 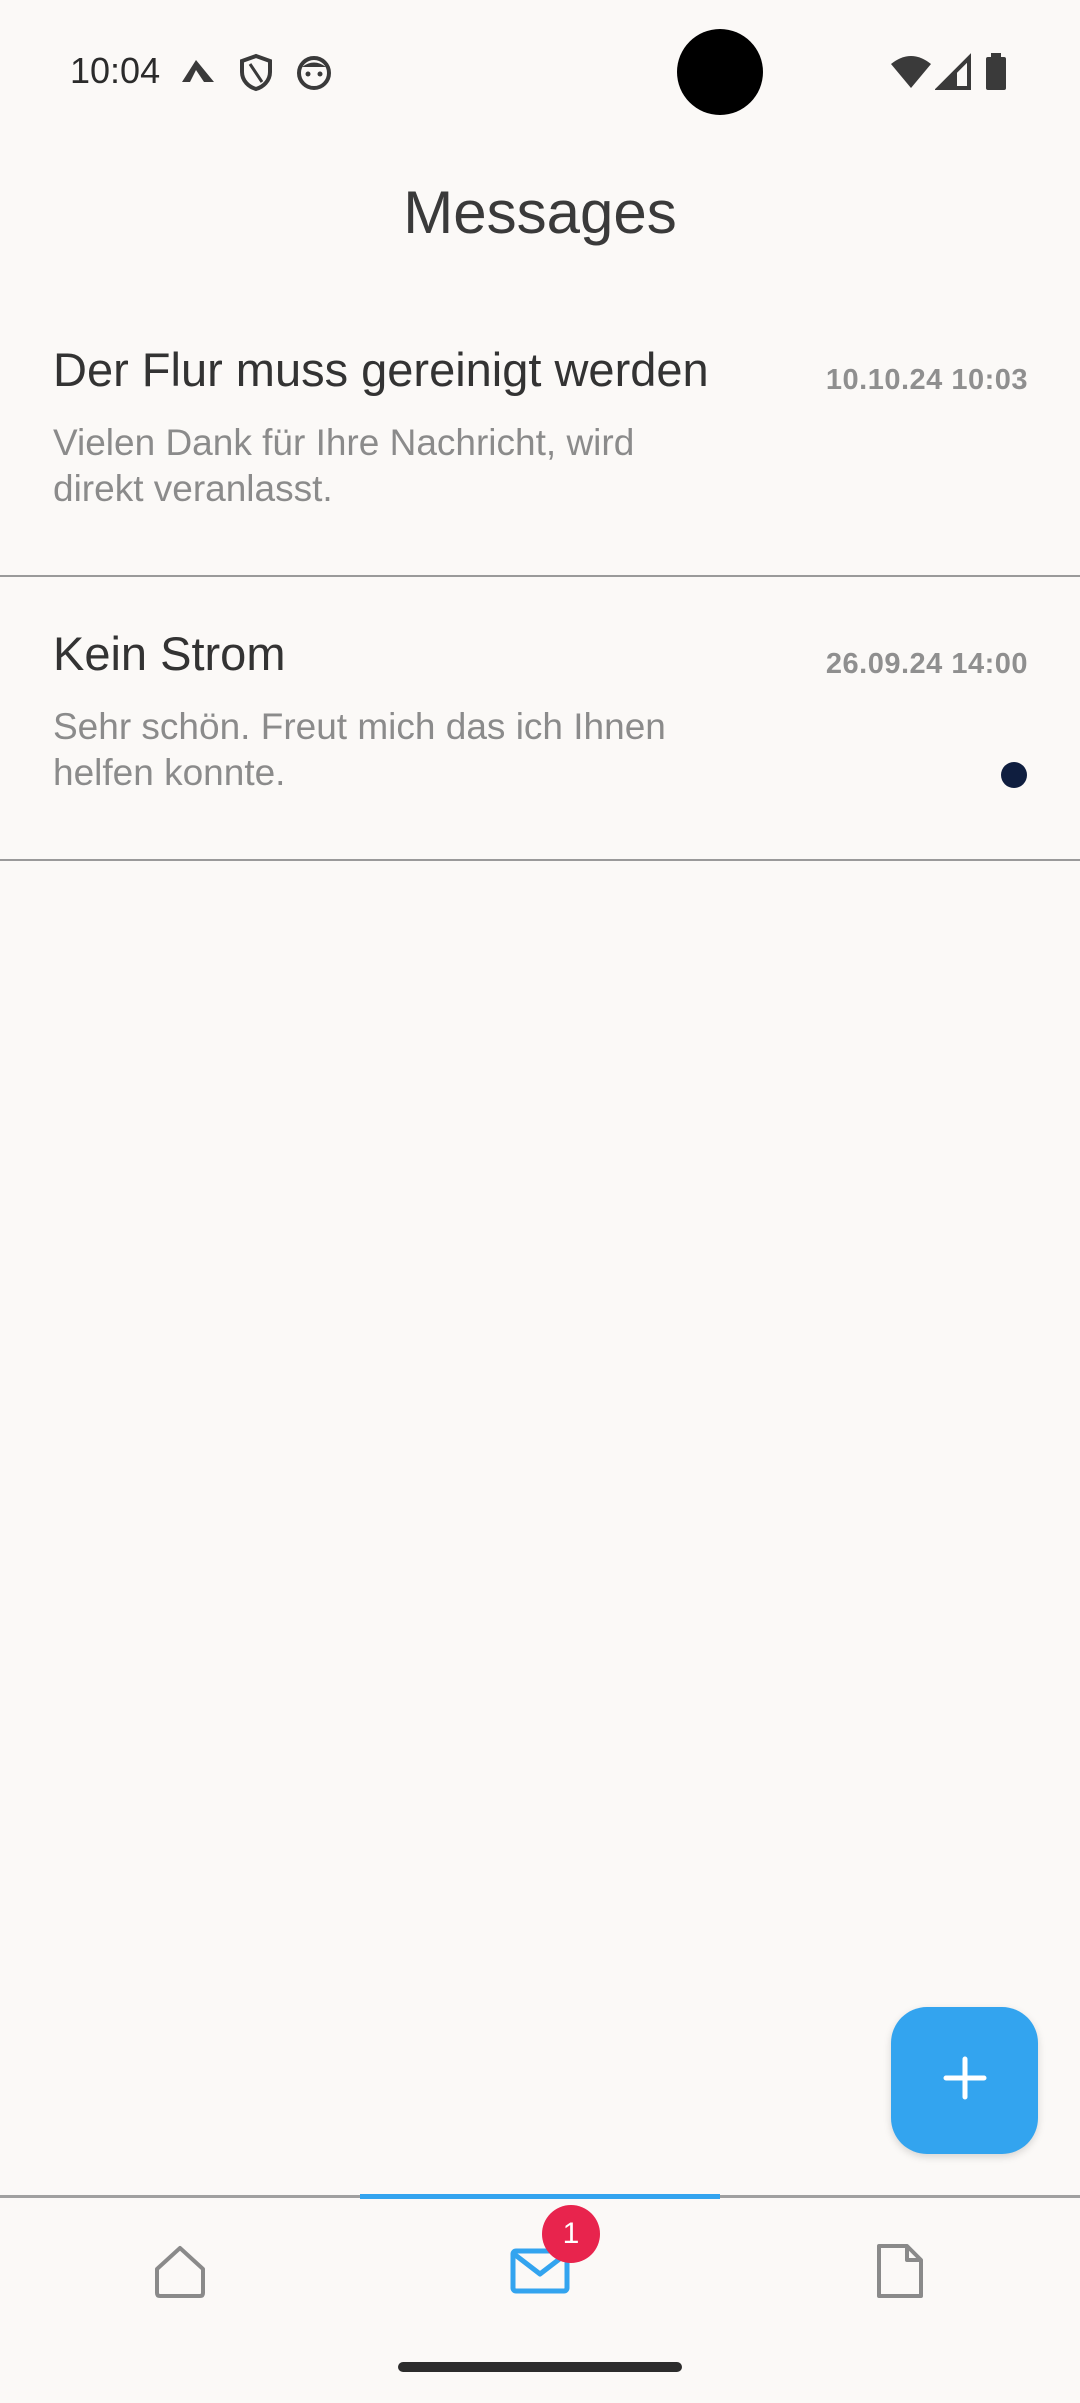 I want to click on status-time: 10:04, so click(x=115, y=70).